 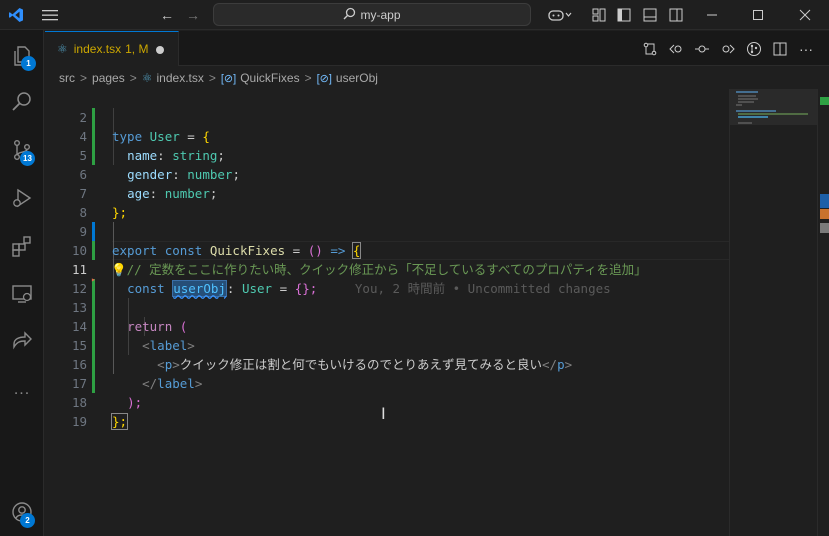 I want to click on vertical-scrollbar, so click(x=823, y=312).